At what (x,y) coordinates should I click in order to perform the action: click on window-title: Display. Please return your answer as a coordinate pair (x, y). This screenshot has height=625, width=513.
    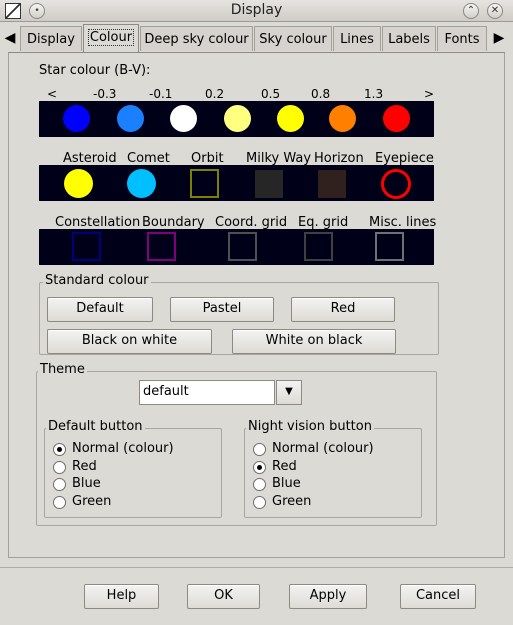
    Looking at the image, I should click on (256, 10).